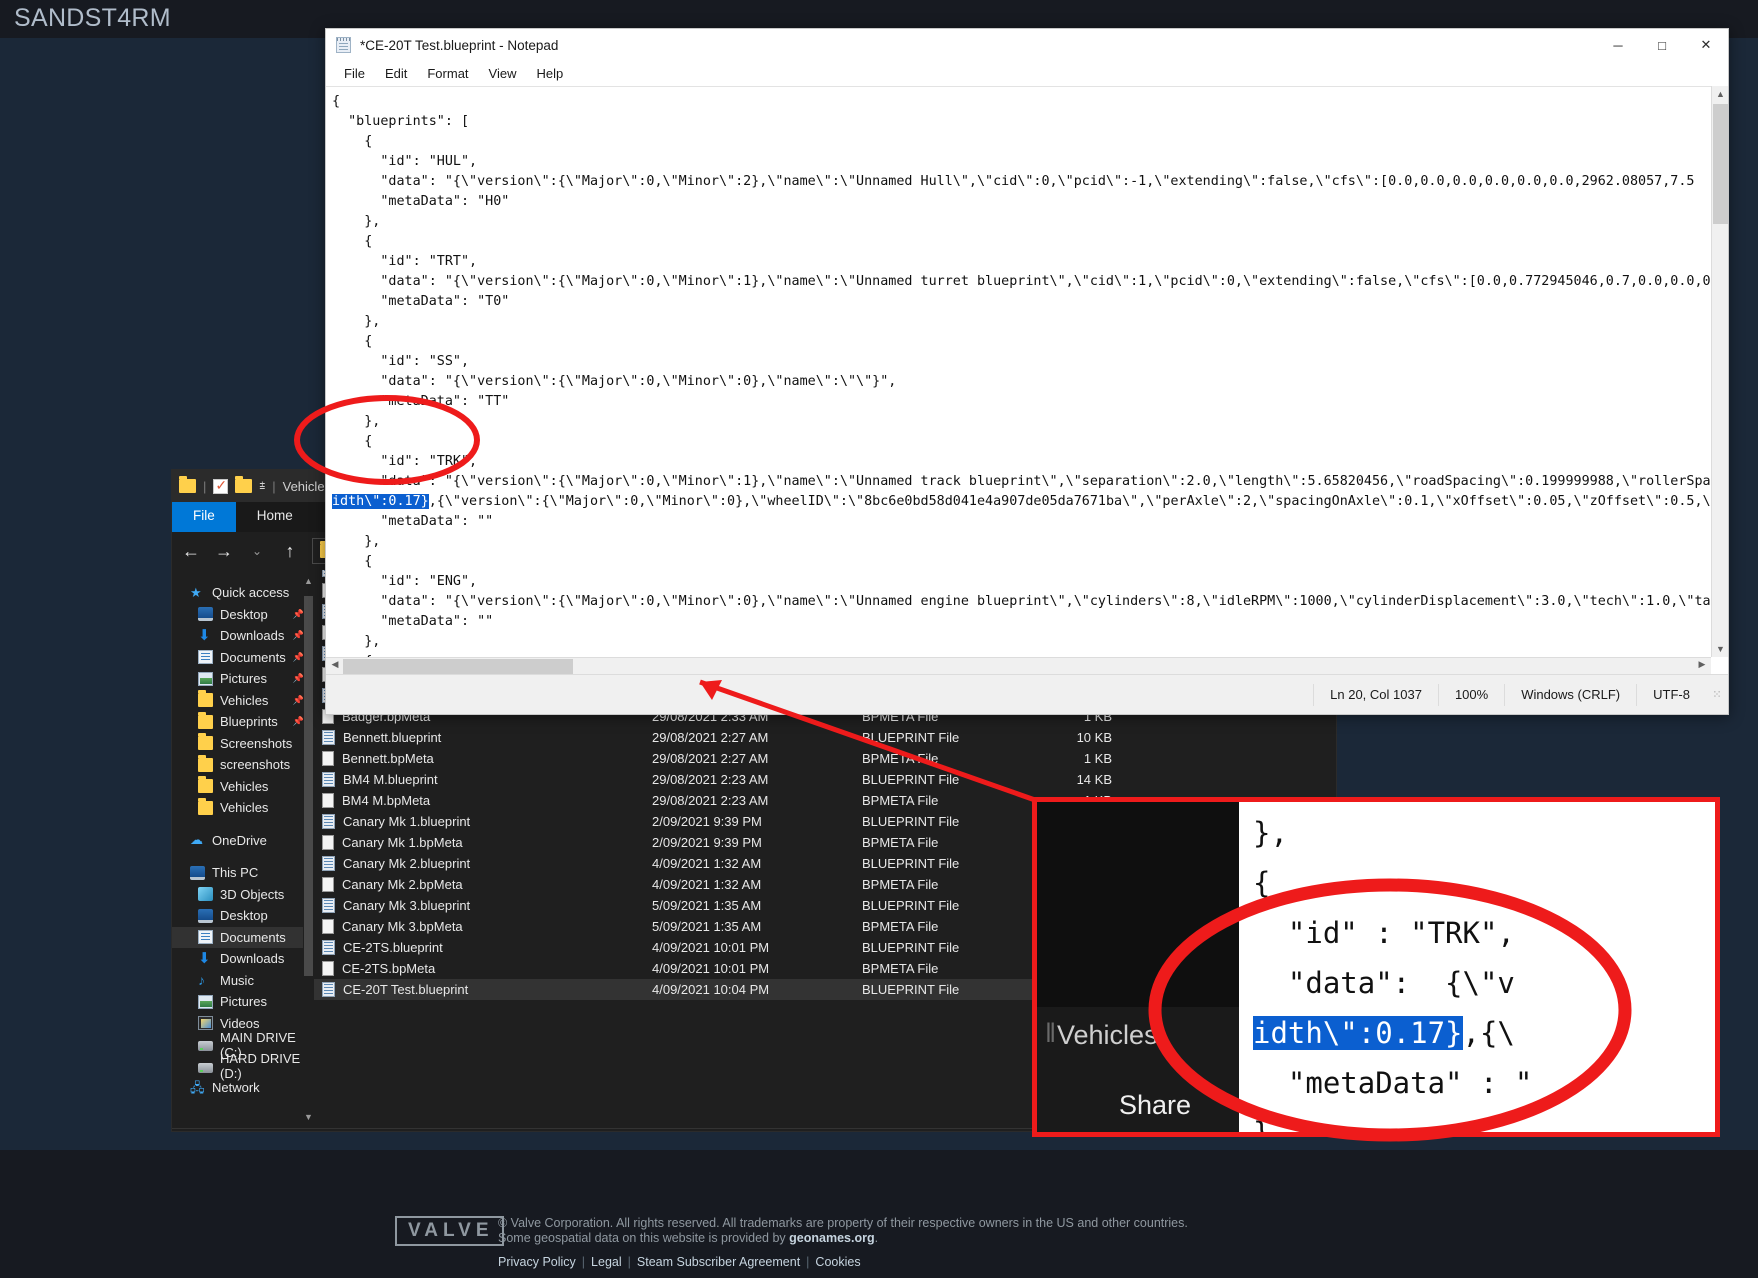 This screenshot has height=1278, width=1758. What do you see at coordinates (549, 73) in the screenshot?
I see `menu-help: Help` at bounding box center [549, 73].